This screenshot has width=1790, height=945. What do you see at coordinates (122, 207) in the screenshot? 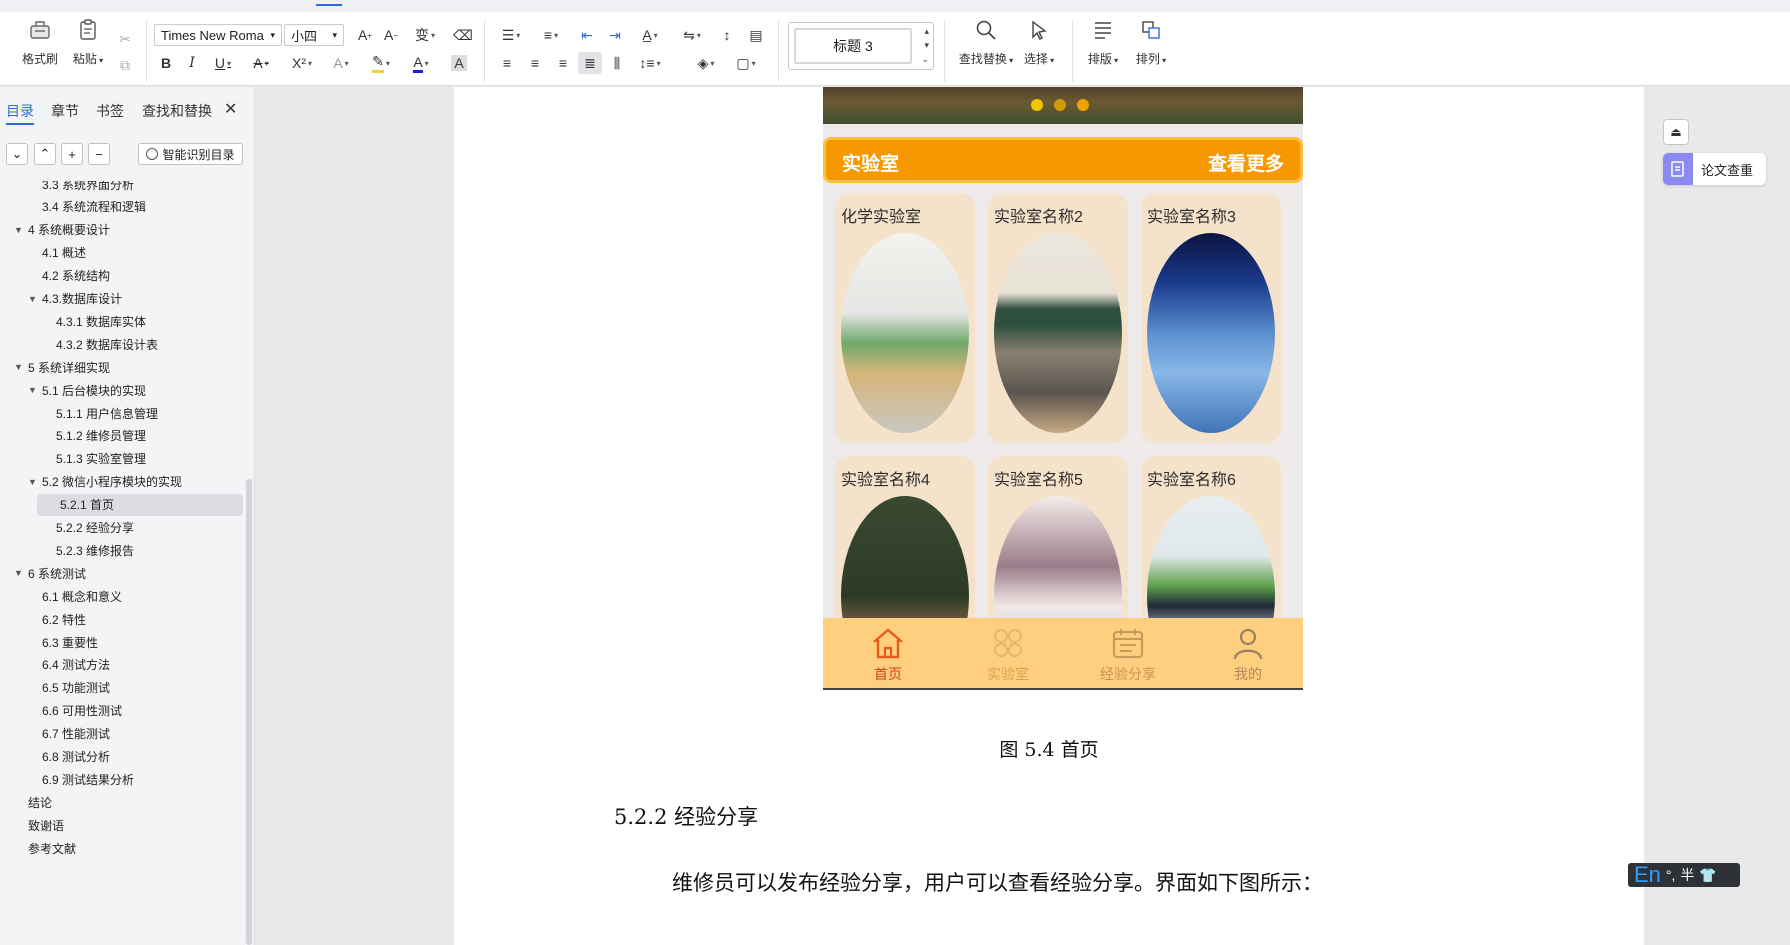
I see `toc-item: 3.4 系统流程和逻辑` at bounding box center [122, 207].